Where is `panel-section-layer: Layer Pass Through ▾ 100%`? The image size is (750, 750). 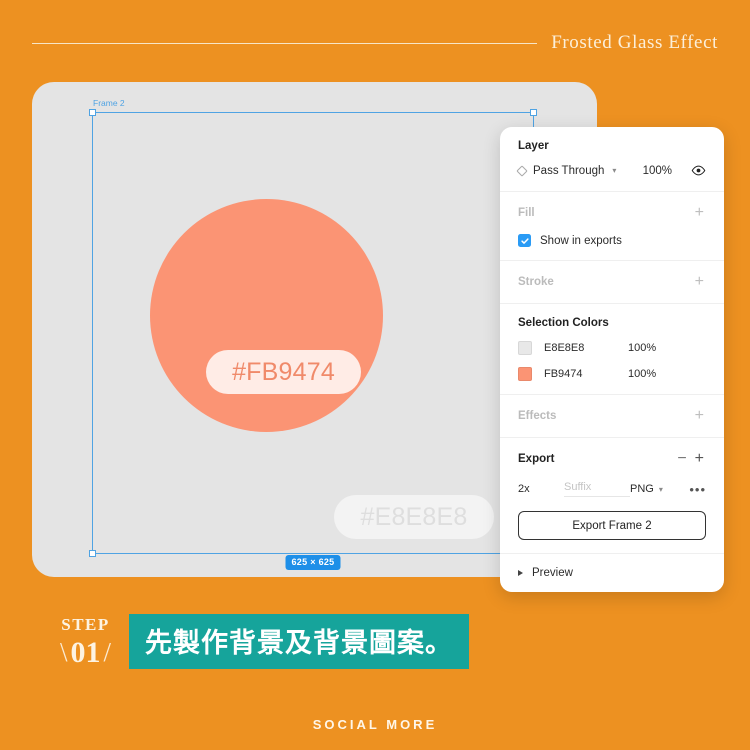
panel-section-layer: Layer Pass Through ▾ 100% is located at coordinates (612, 159).